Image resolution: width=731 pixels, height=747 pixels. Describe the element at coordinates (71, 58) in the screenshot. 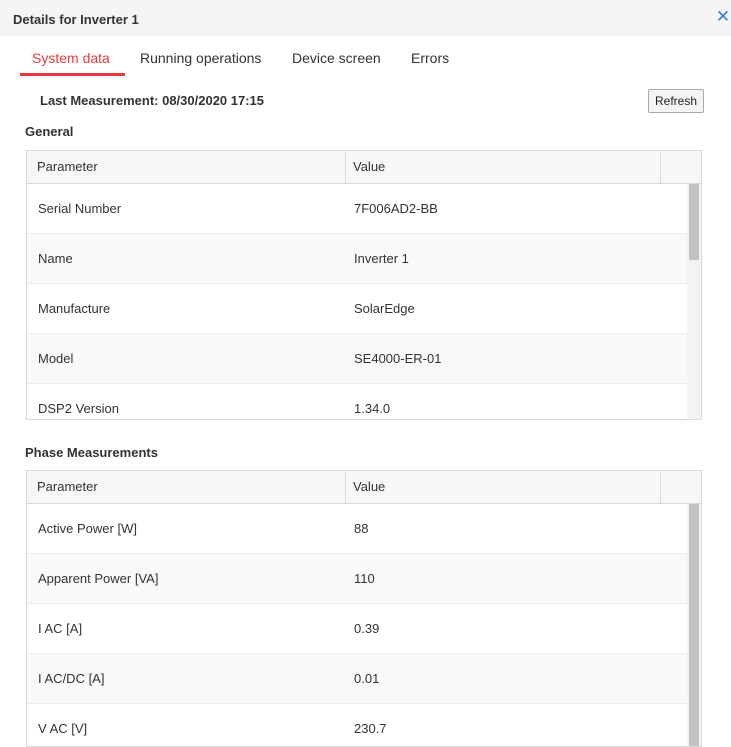

I see `tab-system-data: System data` at that location.